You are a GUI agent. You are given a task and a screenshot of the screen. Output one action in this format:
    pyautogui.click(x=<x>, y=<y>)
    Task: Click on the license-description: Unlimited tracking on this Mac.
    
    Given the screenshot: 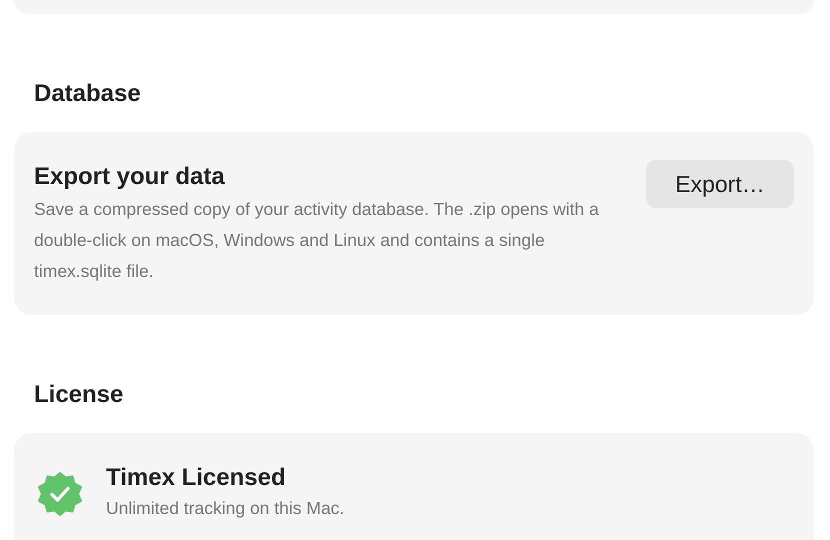 What is the action you would take?
    pyautogui.click(x=225, y=508)
    